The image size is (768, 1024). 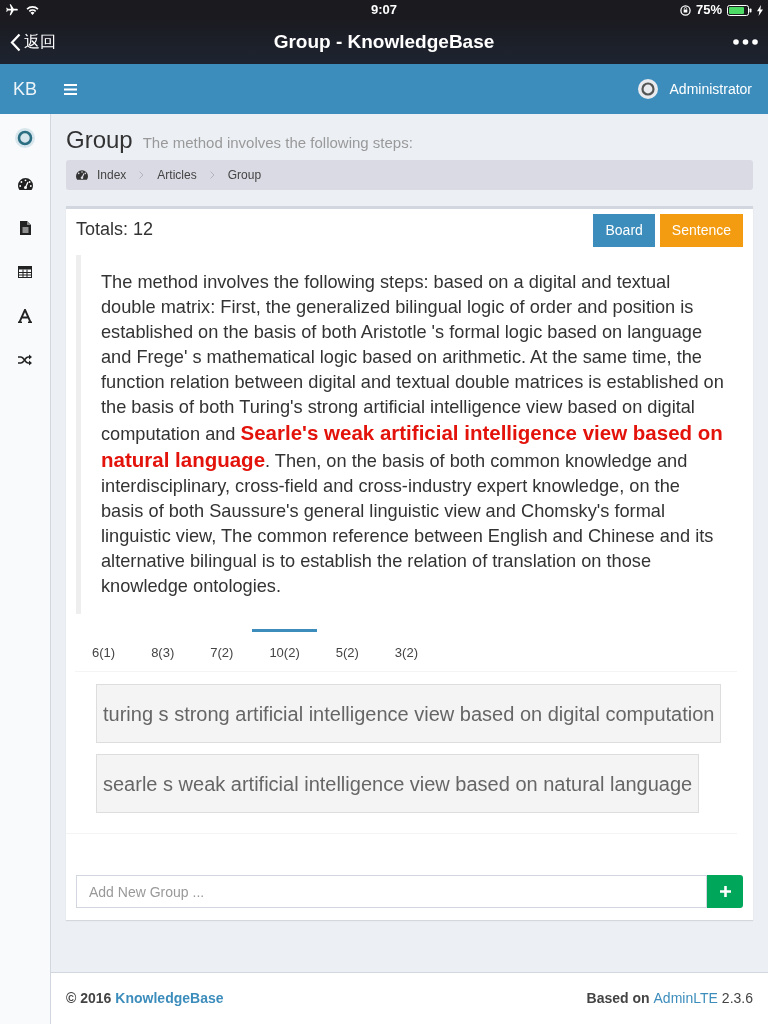 I want to click on airplane-icon, so click(x=12, y=10).